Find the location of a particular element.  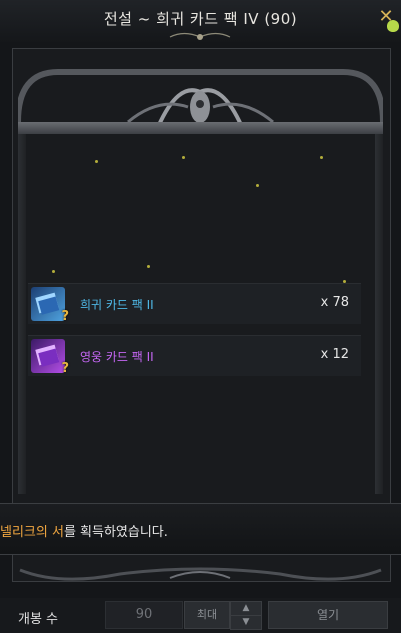

relic-book-name: 넬리크의 서 is located at coordinates (32, 532).